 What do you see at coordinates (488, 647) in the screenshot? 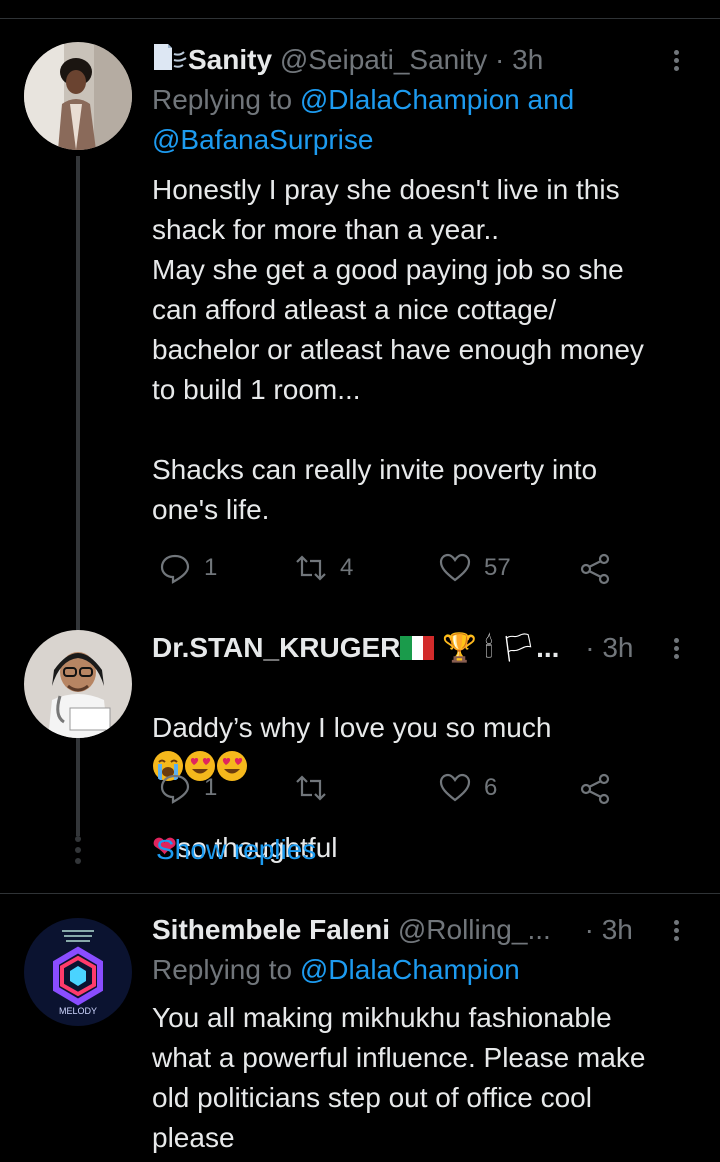
I see `candle-icon: 🕯` at bounding box center [488, 647].